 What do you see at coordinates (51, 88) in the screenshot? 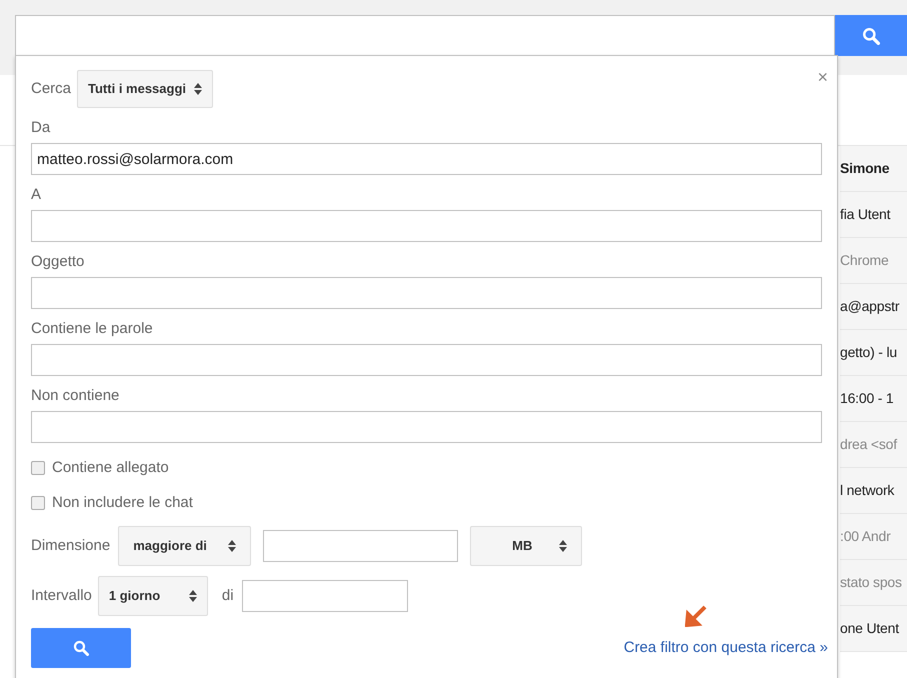
I see `scope-label: Cerca` at bounding box center [51, 88].